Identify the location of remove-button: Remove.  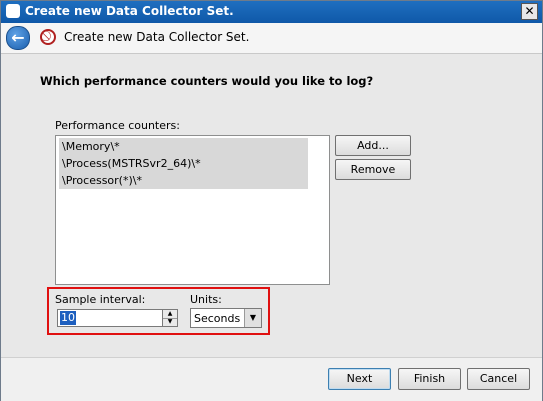
(373, 169).